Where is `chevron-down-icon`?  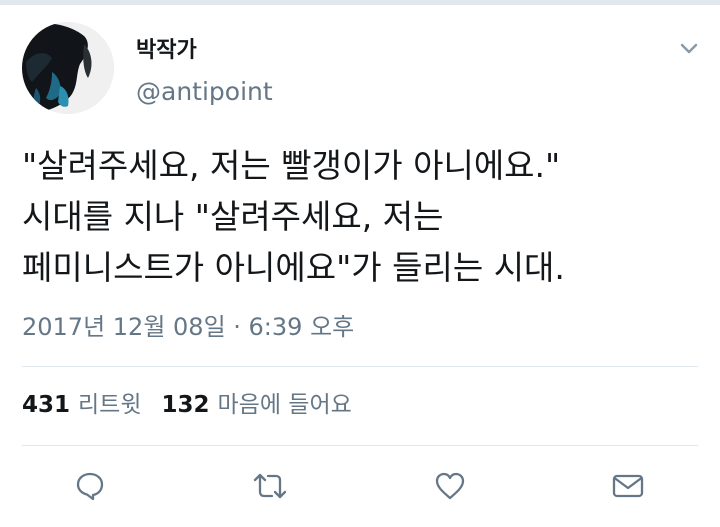 chevron-down-icon is located at coordinates (689, 49).